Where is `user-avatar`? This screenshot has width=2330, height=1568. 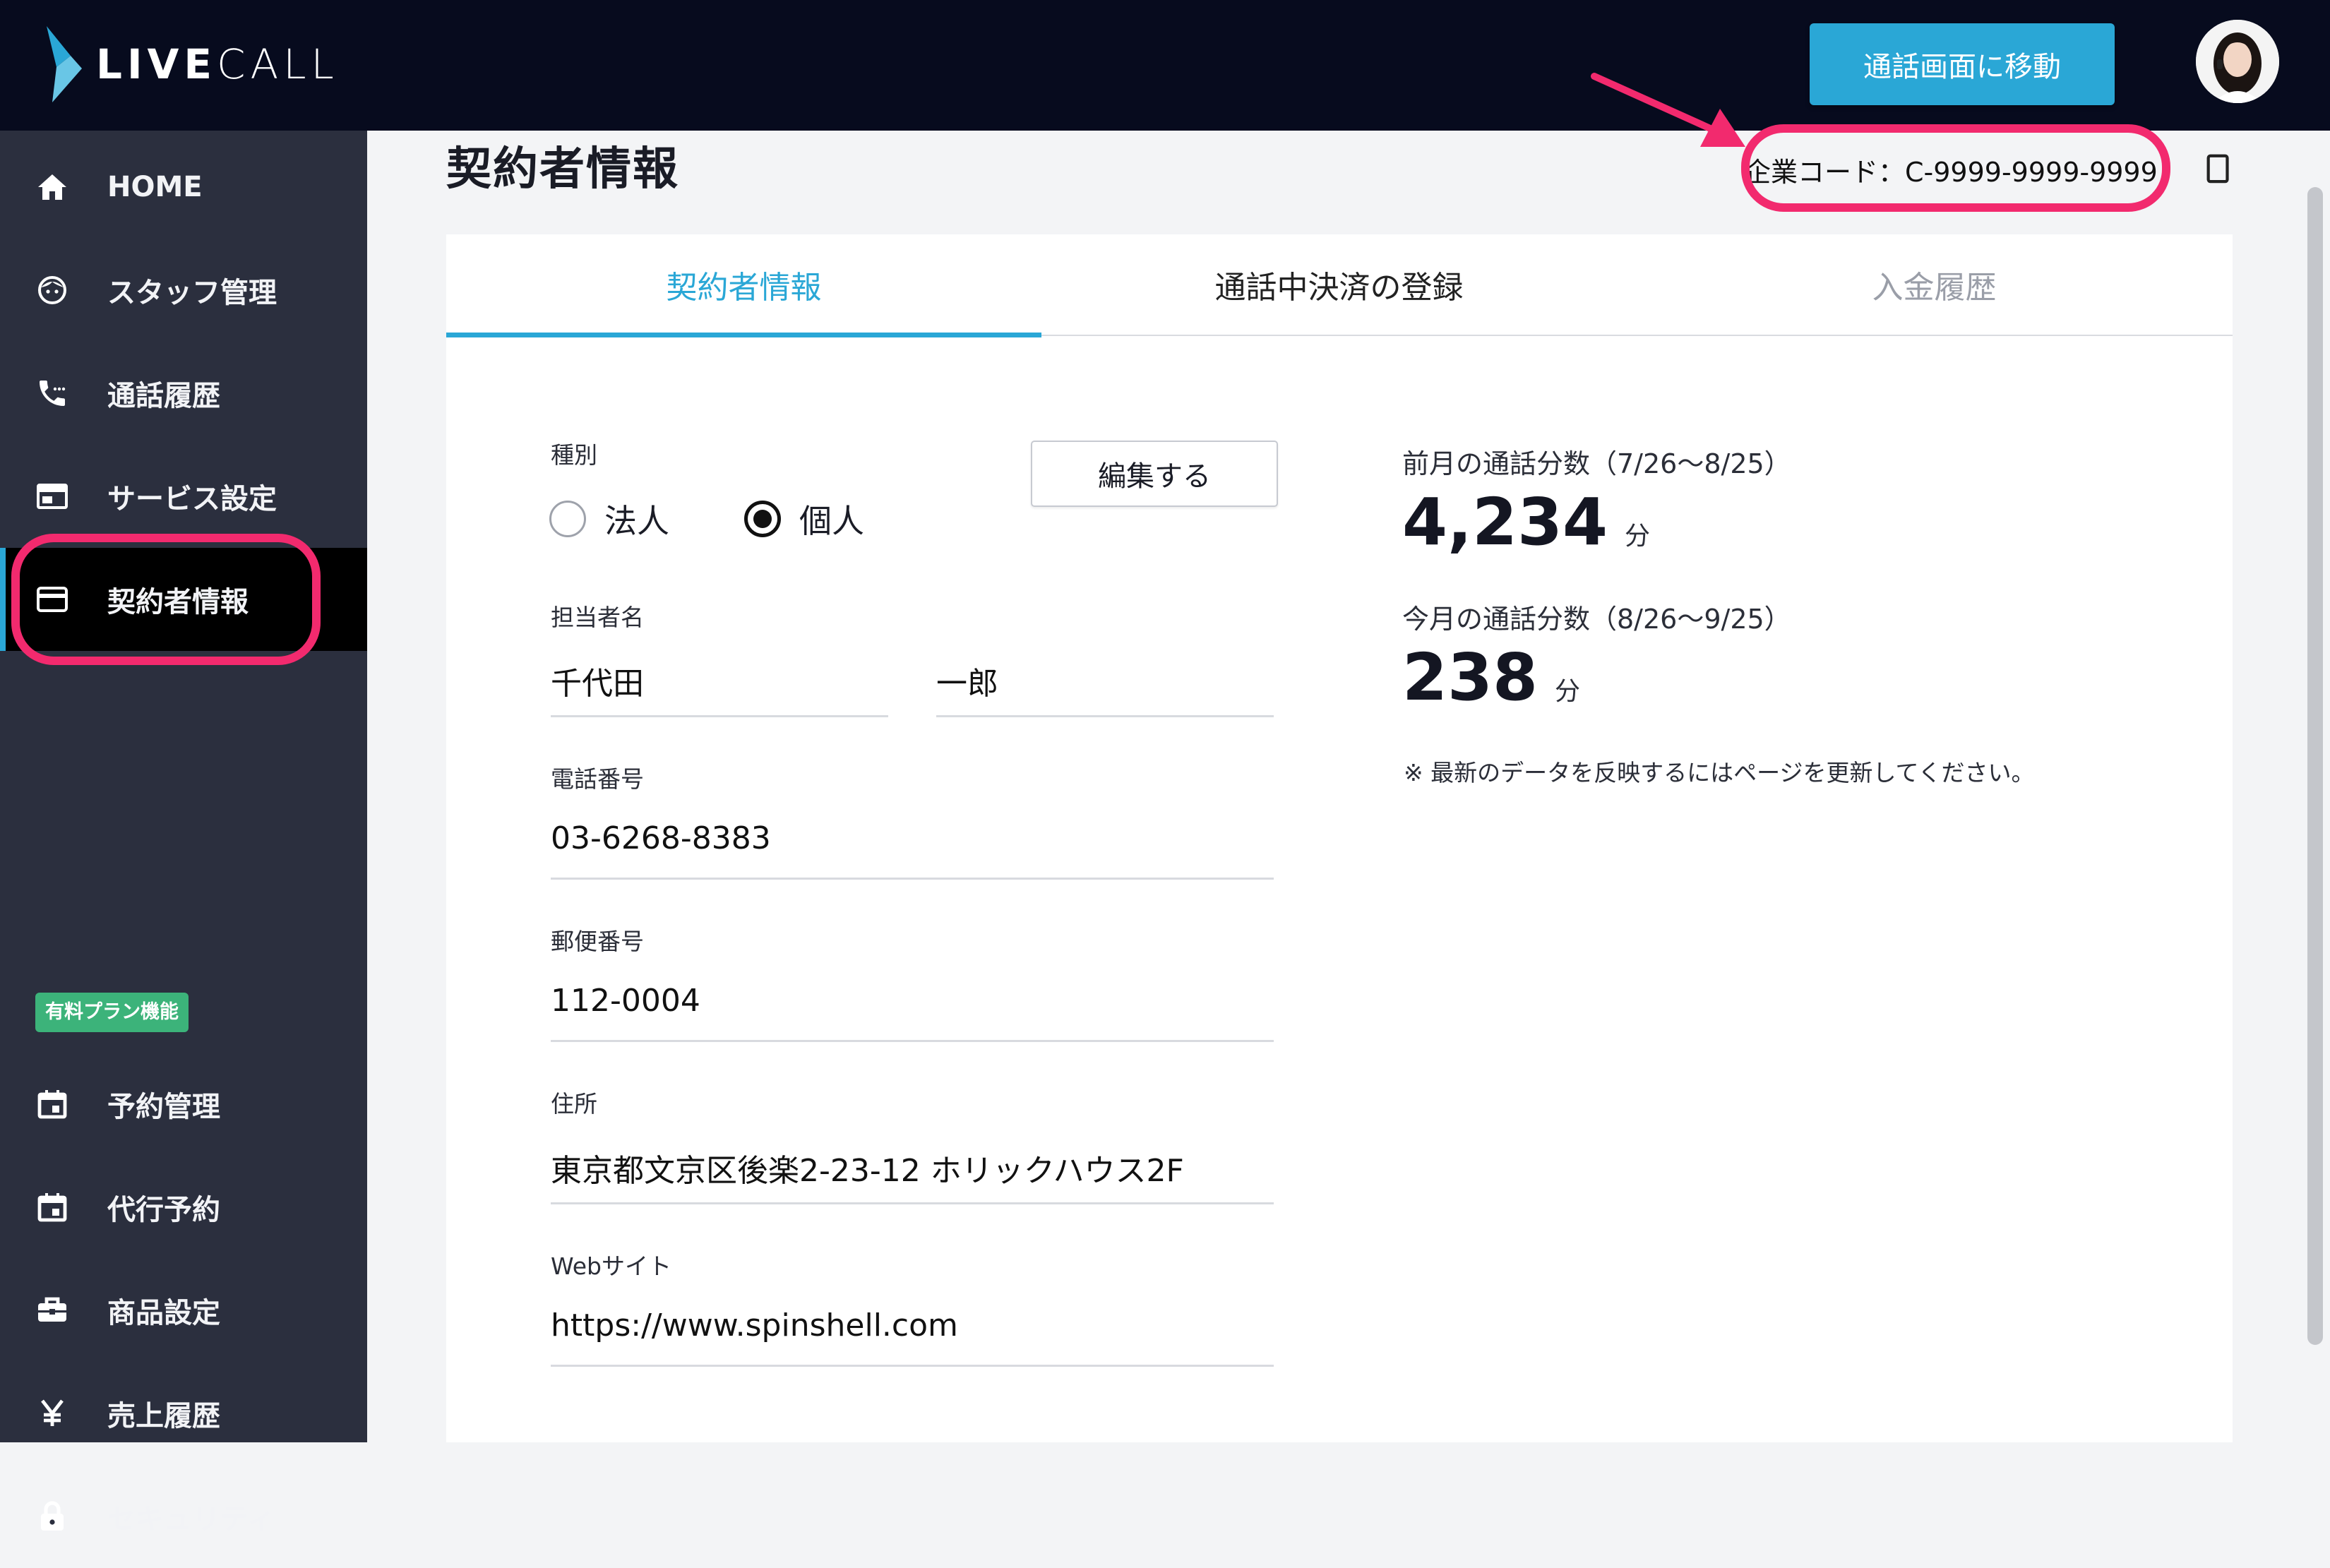 user-avatar is located at coordinates (2237, 61).